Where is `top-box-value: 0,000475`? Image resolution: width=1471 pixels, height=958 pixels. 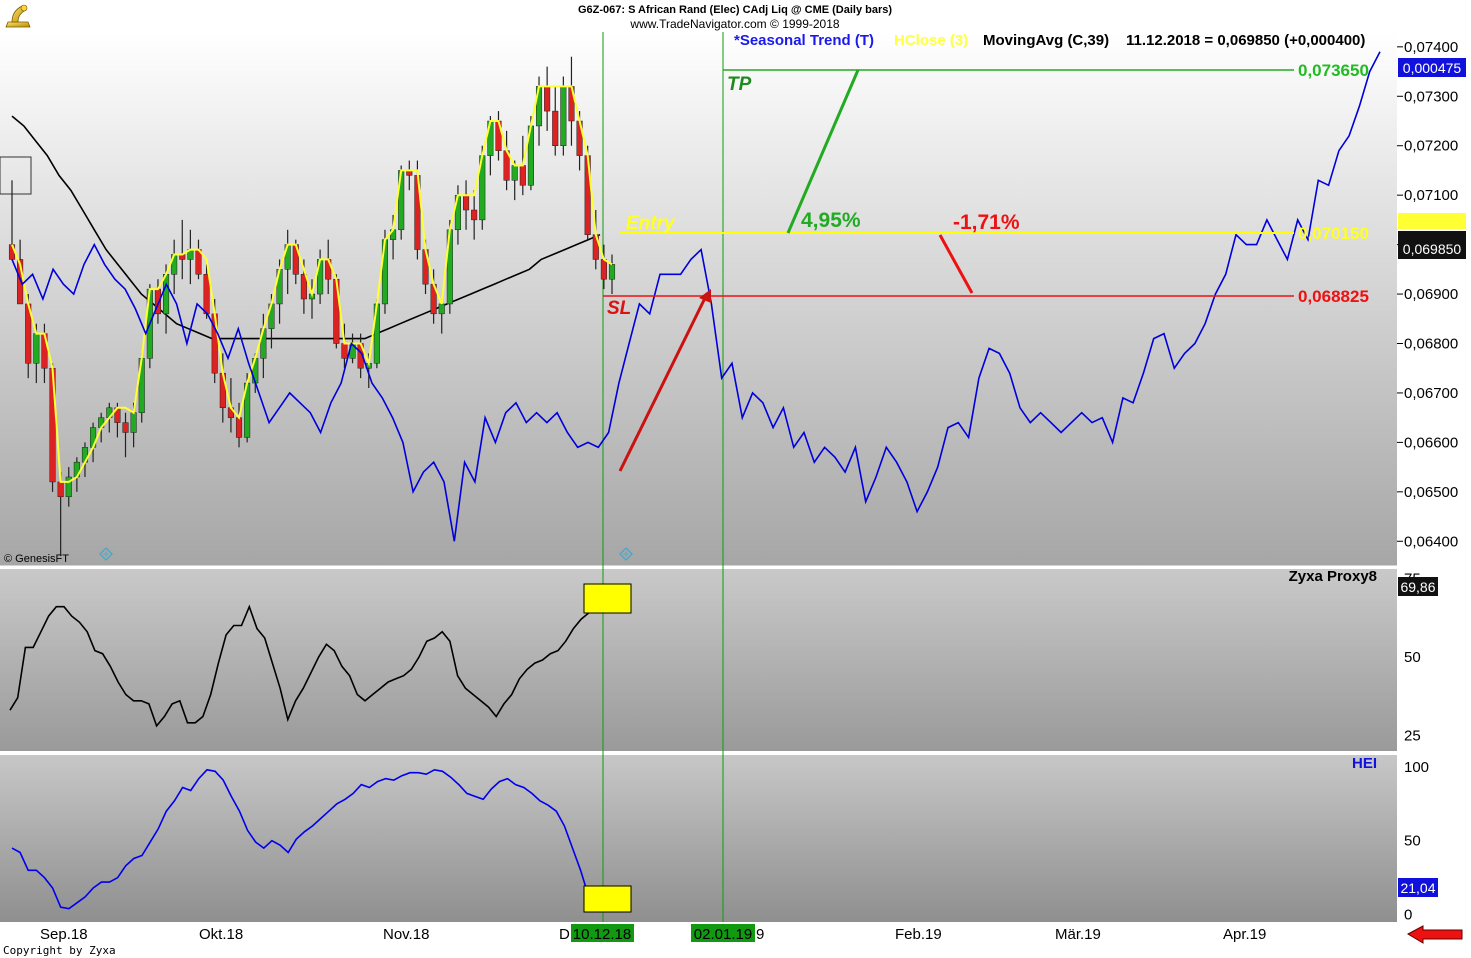 top-box-value: 0,000475 is located at coordinates (1432, 68).